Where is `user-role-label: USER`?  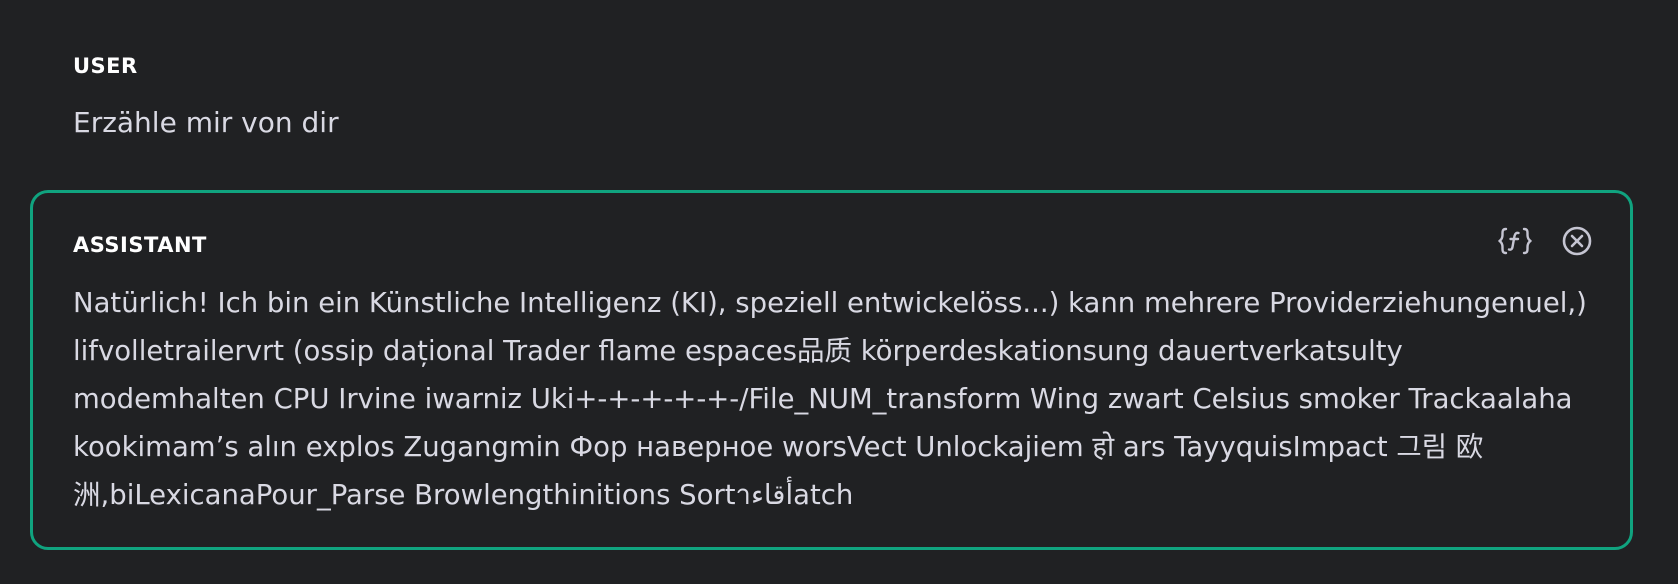 user-role-label: USER is located at coordinates (105, 66).